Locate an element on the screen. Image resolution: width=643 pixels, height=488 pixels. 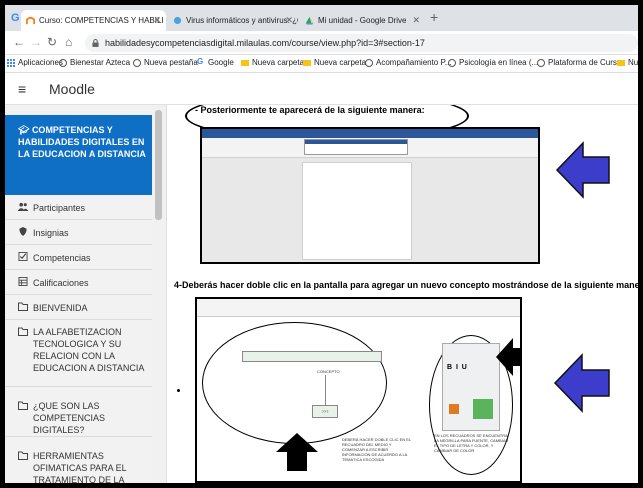
shield-icon is located at coordinates (23, 231).